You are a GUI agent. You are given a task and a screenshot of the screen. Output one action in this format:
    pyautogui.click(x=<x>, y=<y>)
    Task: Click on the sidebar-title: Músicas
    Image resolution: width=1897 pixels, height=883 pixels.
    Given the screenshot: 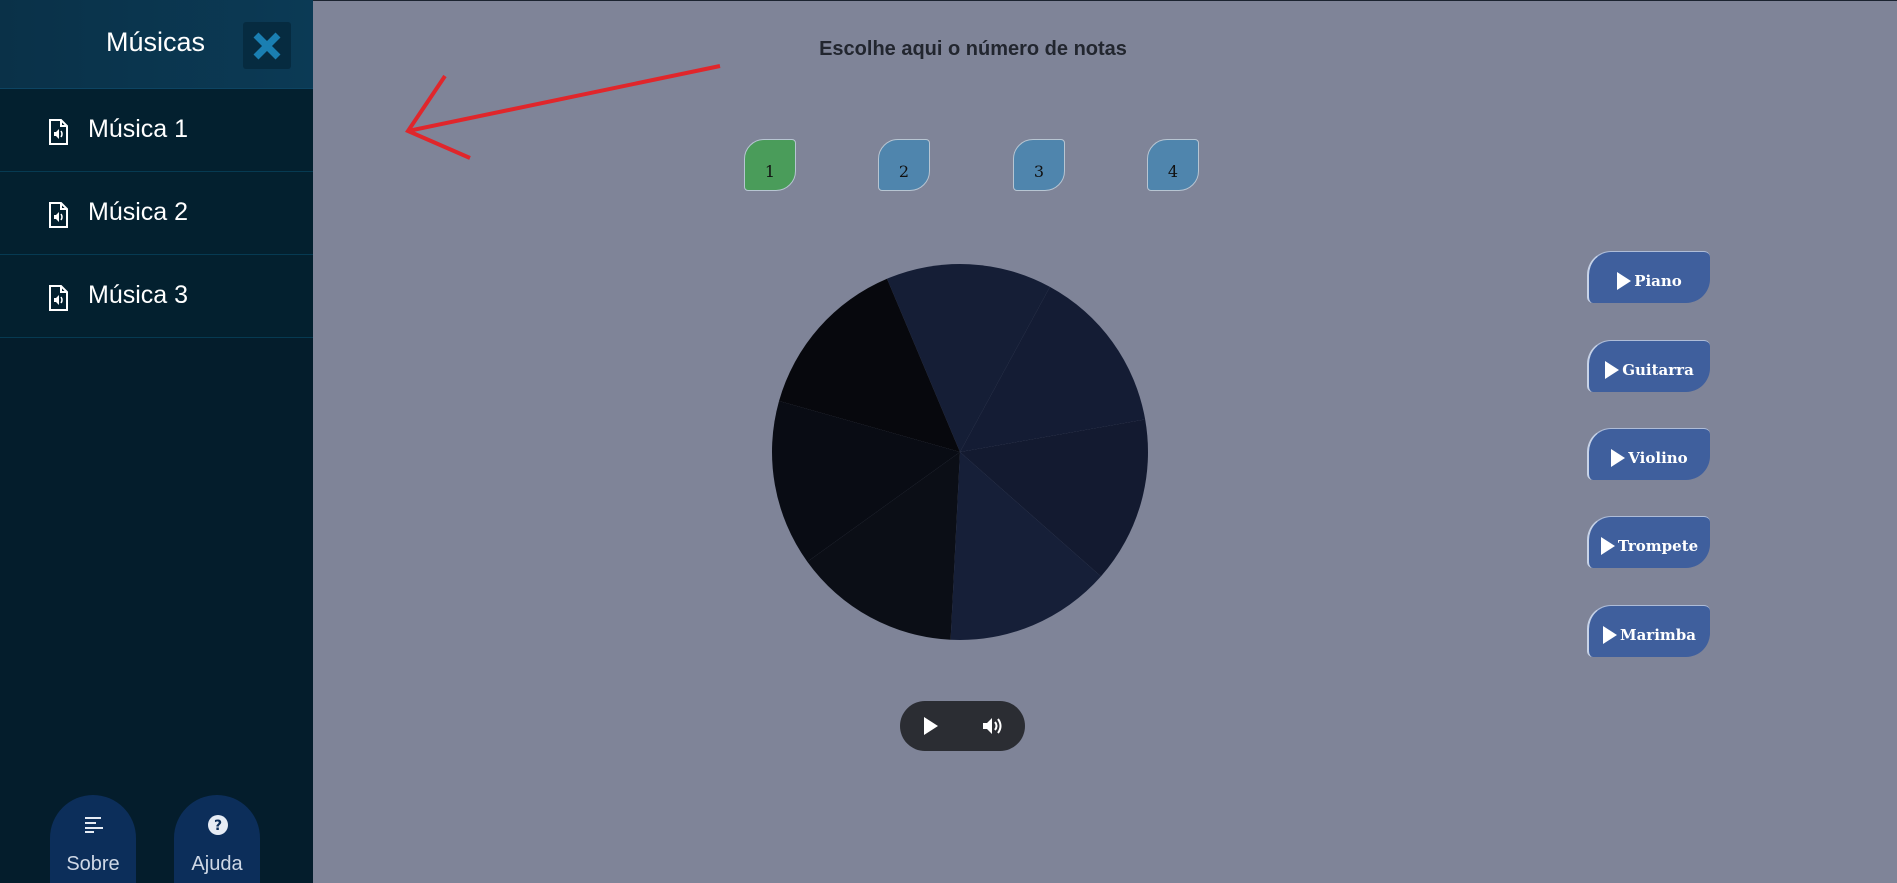 What is the action you would take?
    pyautogui.click(x=156, y=42)
    